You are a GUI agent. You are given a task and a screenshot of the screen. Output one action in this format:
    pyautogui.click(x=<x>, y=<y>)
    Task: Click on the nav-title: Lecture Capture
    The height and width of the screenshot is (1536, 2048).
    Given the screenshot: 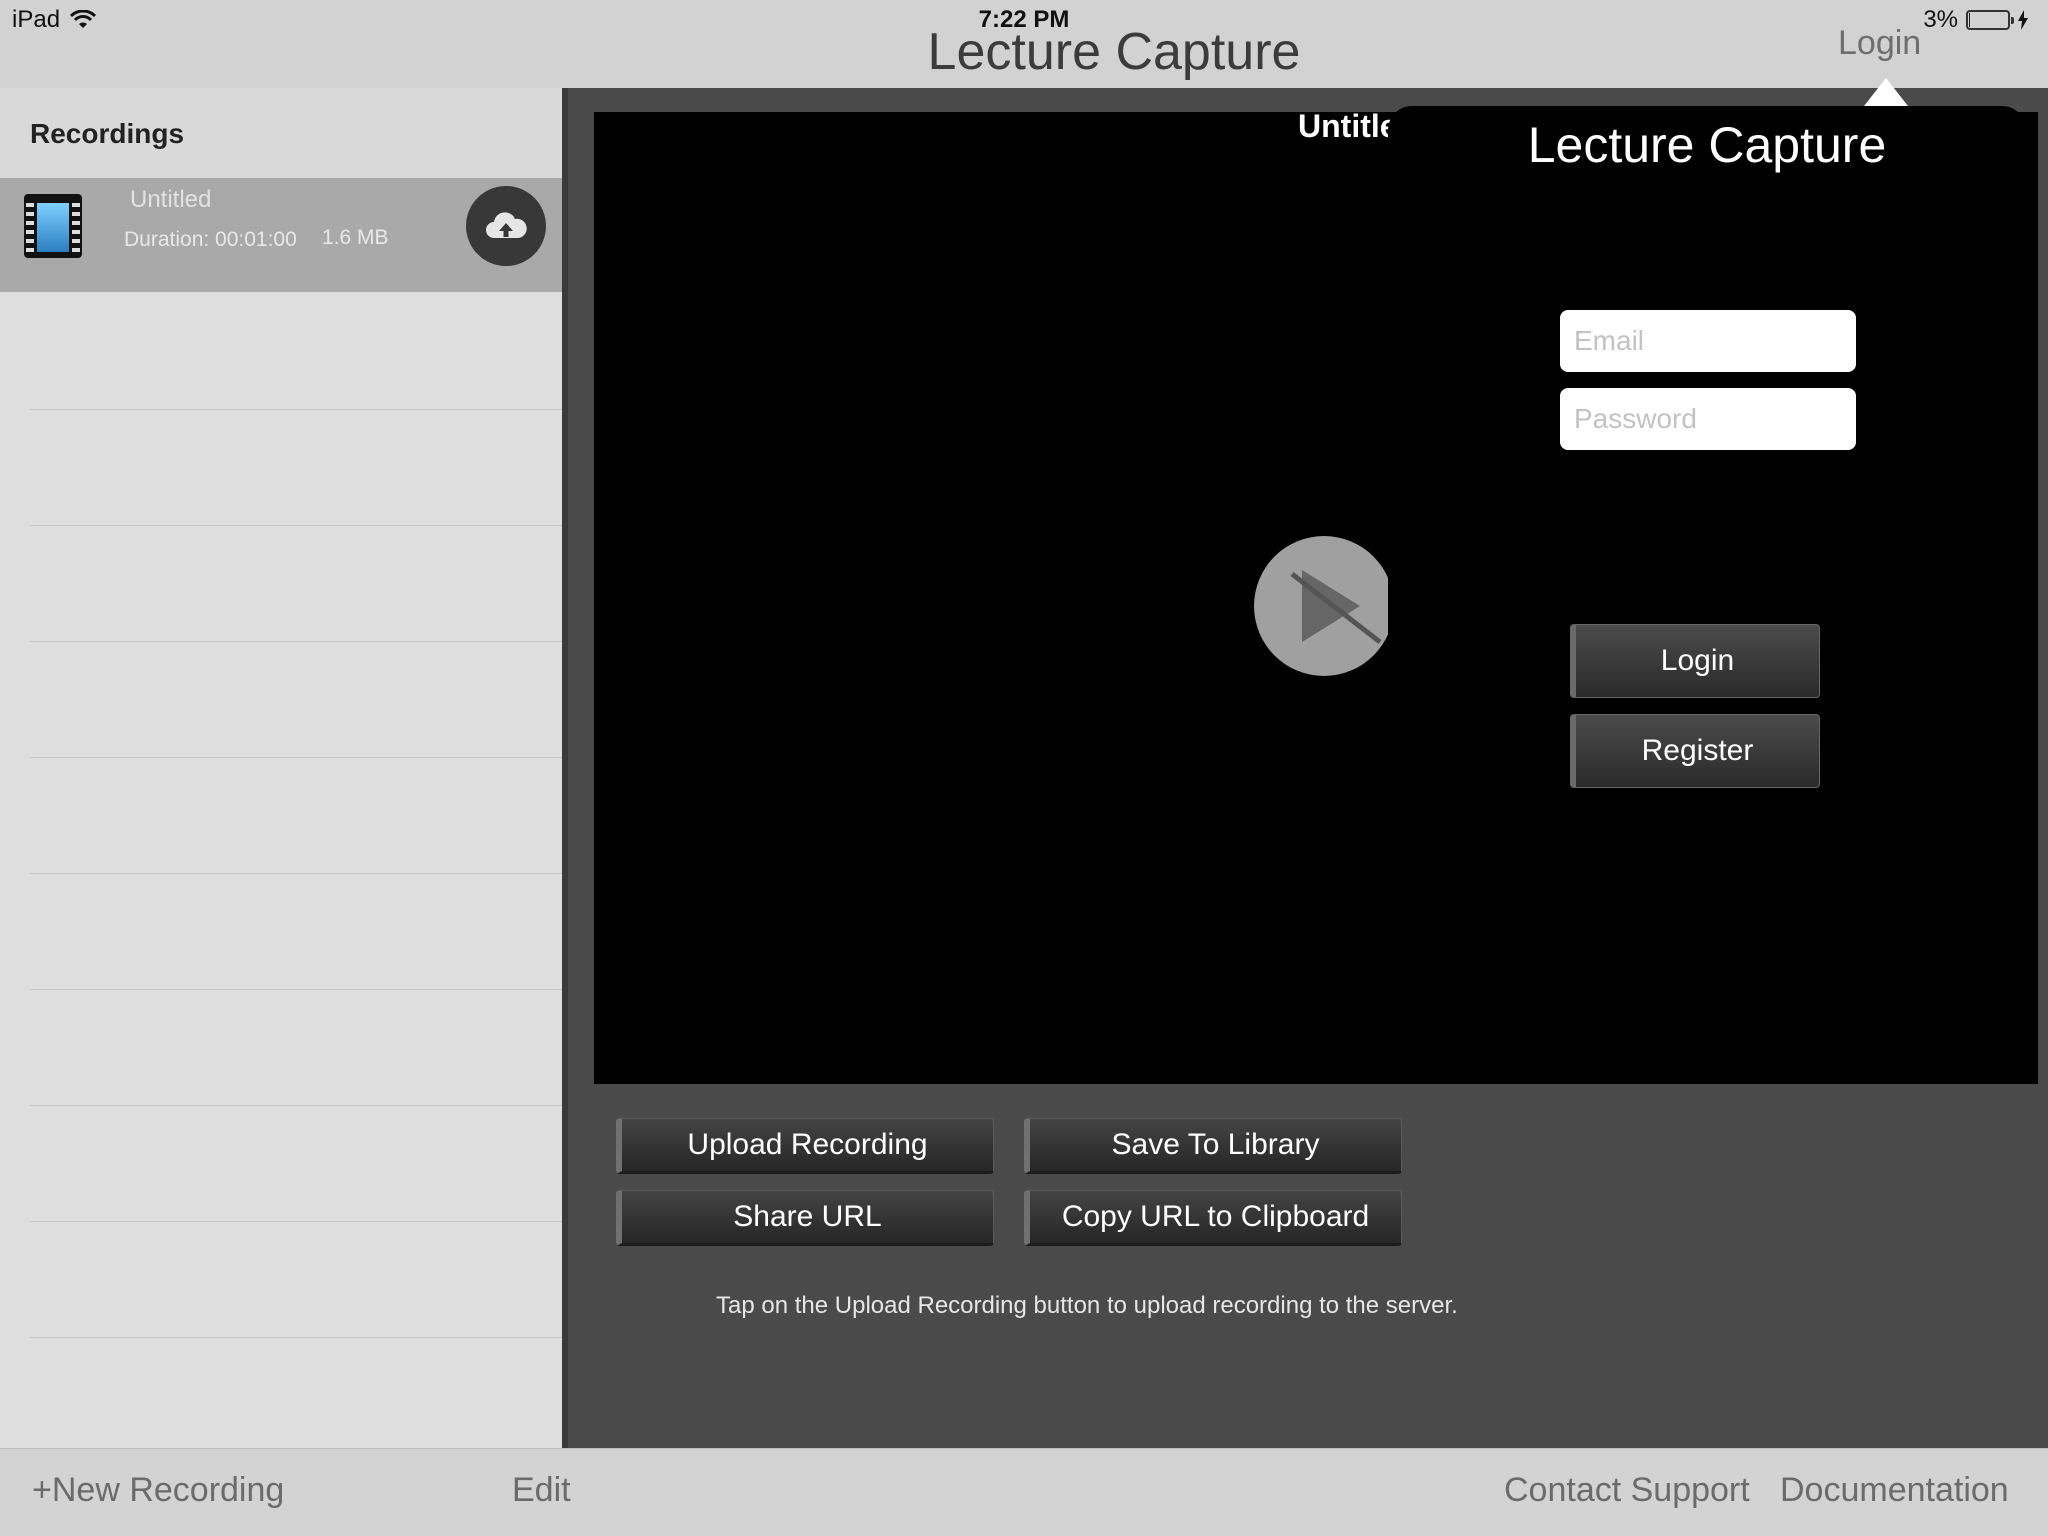 What is the action you would take?
    pyautogui.click(x=1114, y=52)
    